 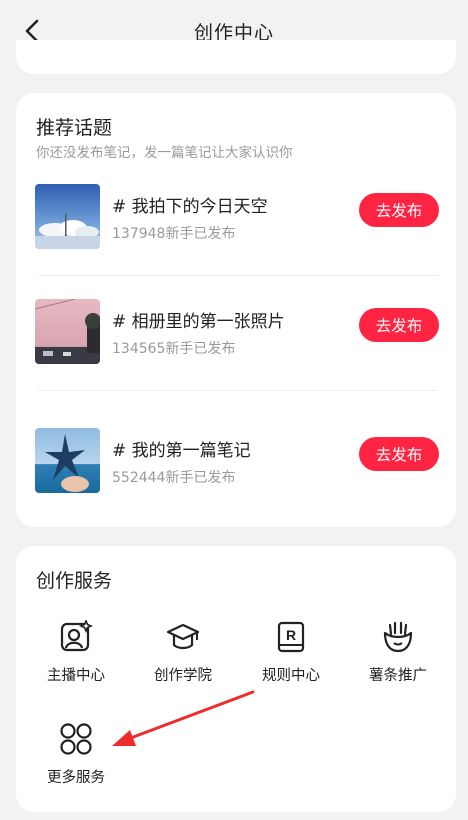 What do you see at coordinates (236, 219) in the screenshot?
I see `topic-row: # 我拍下的今日天空 137948新手已发布 去发布` at bounding box center [236, 219].